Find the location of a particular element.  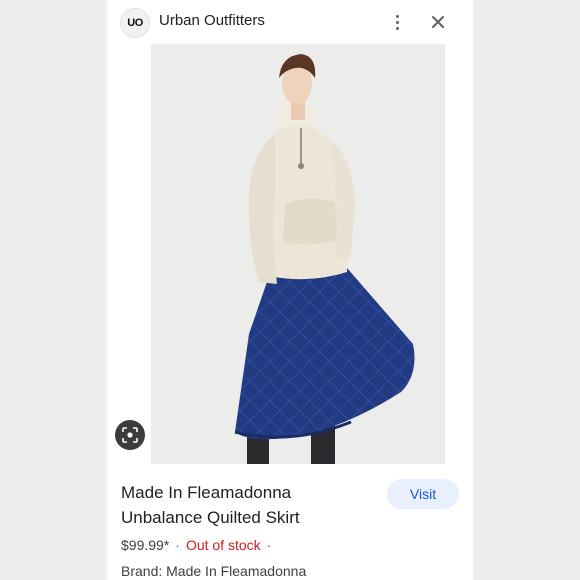

card-header: UO Urban Outfitters is located at coordinates (290, 22).